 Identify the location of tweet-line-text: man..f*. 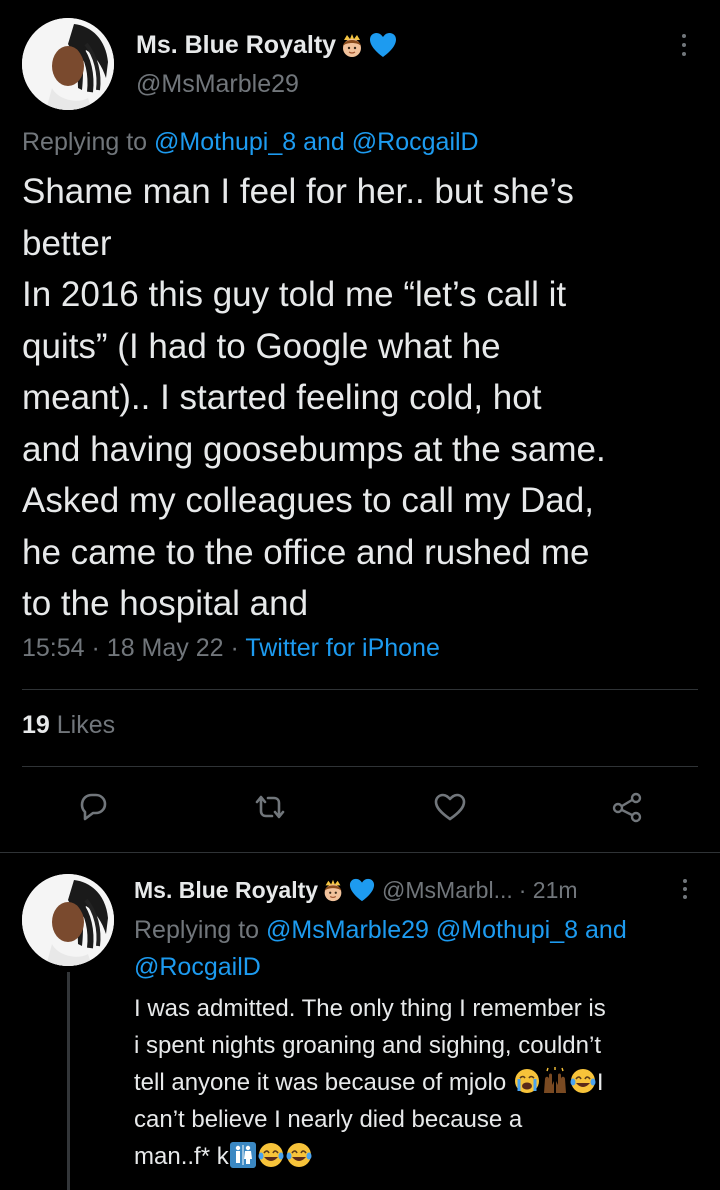
(172, 1156).